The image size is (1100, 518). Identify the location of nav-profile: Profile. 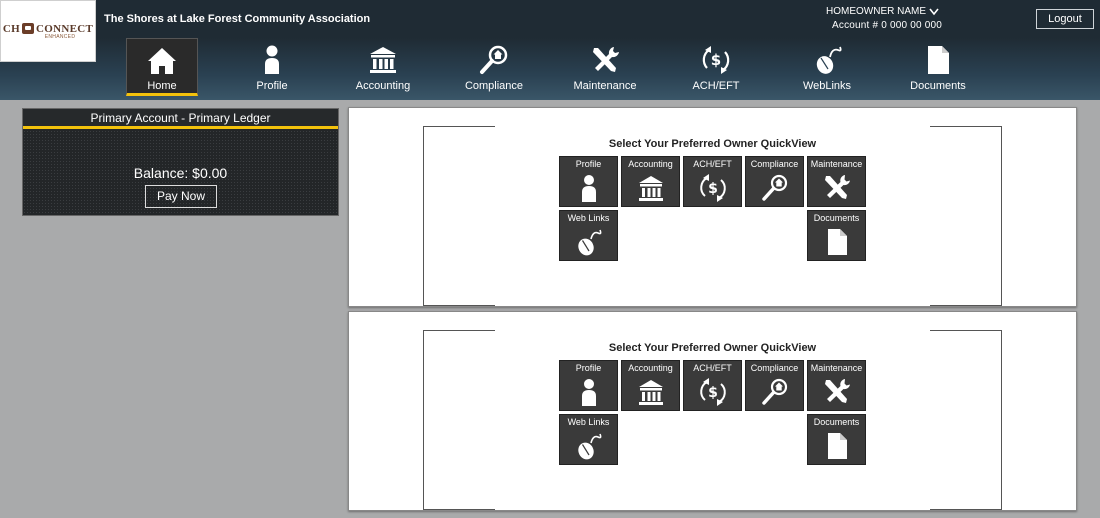
(272, 67).